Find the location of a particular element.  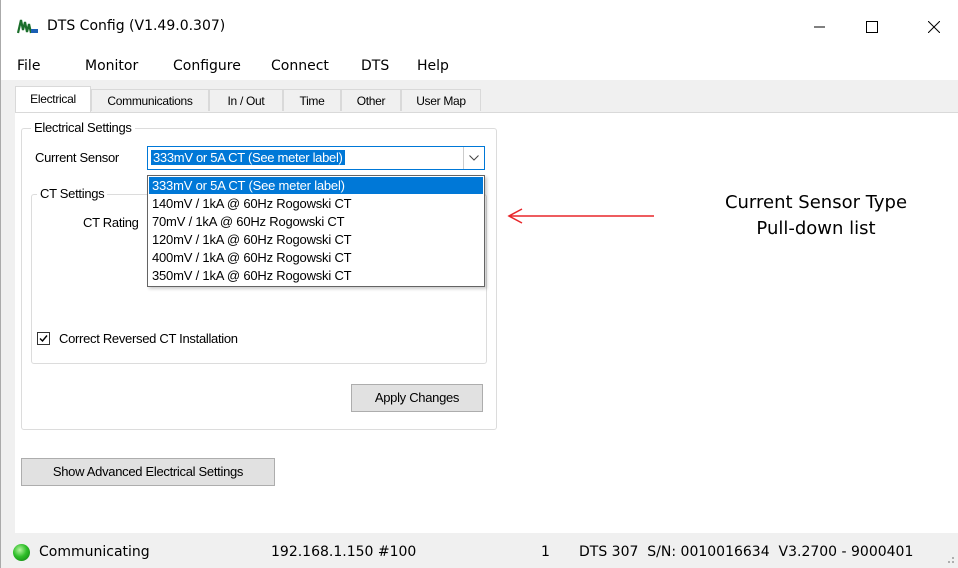

tab-in-out: In / Out is located at coordinates (246, 100).